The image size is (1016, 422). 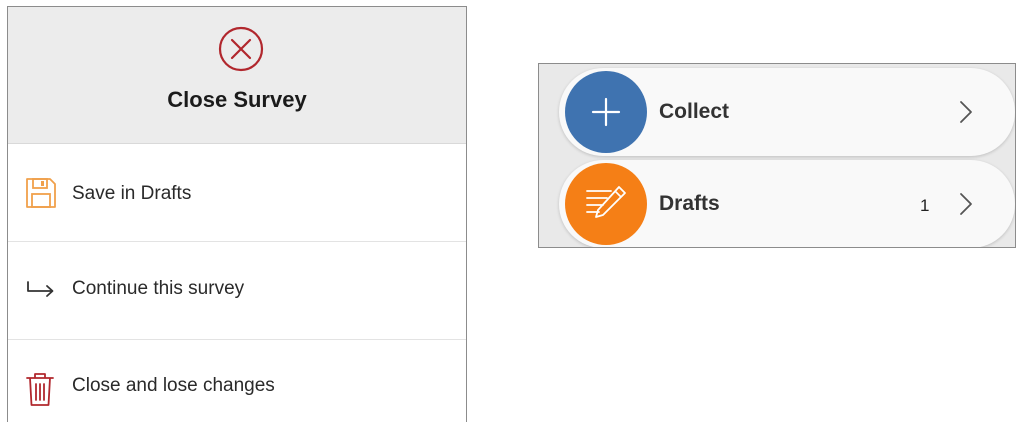 I want to click on collect-label: Collect, so click(x=694, y=111).